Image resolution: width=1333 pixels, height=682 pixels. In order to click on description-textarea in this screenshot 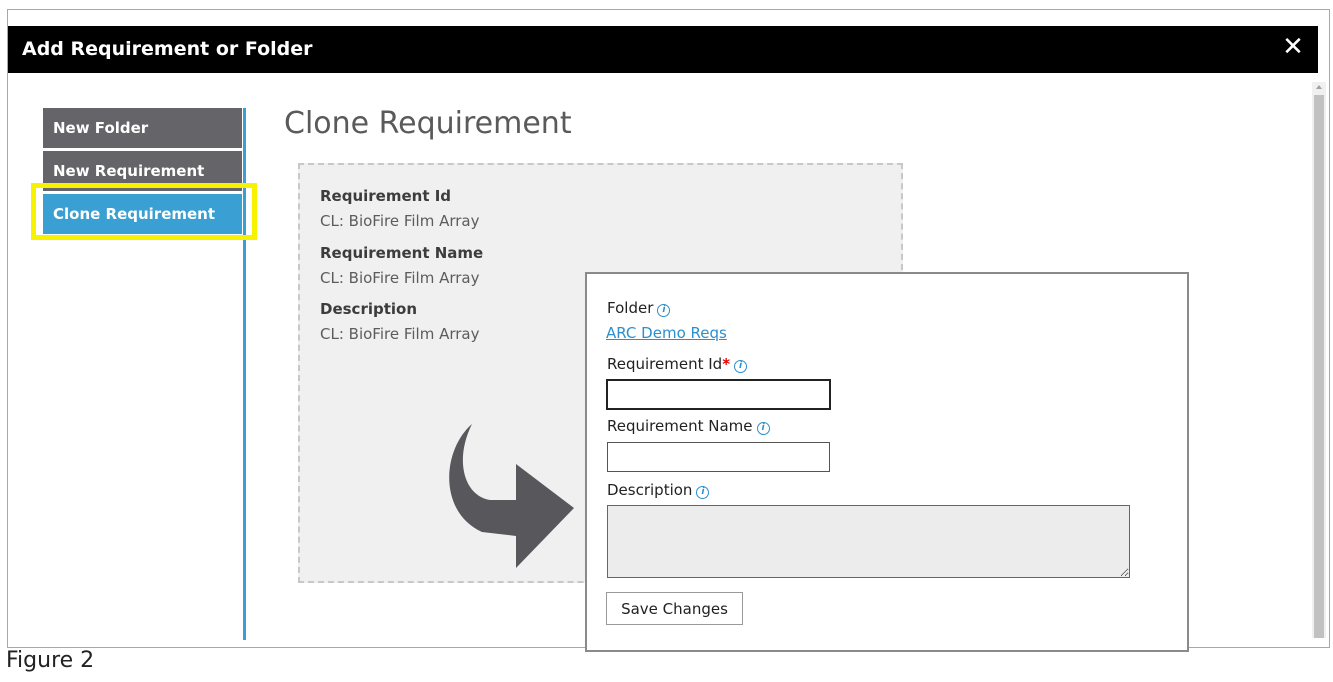, I will do `click(868, 541)`.